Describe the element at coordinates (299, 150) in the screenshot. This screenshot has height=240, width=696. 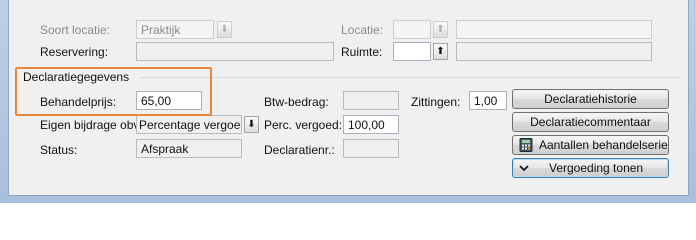
I see `declaratienr-label: Declaratienr.:` at that location.